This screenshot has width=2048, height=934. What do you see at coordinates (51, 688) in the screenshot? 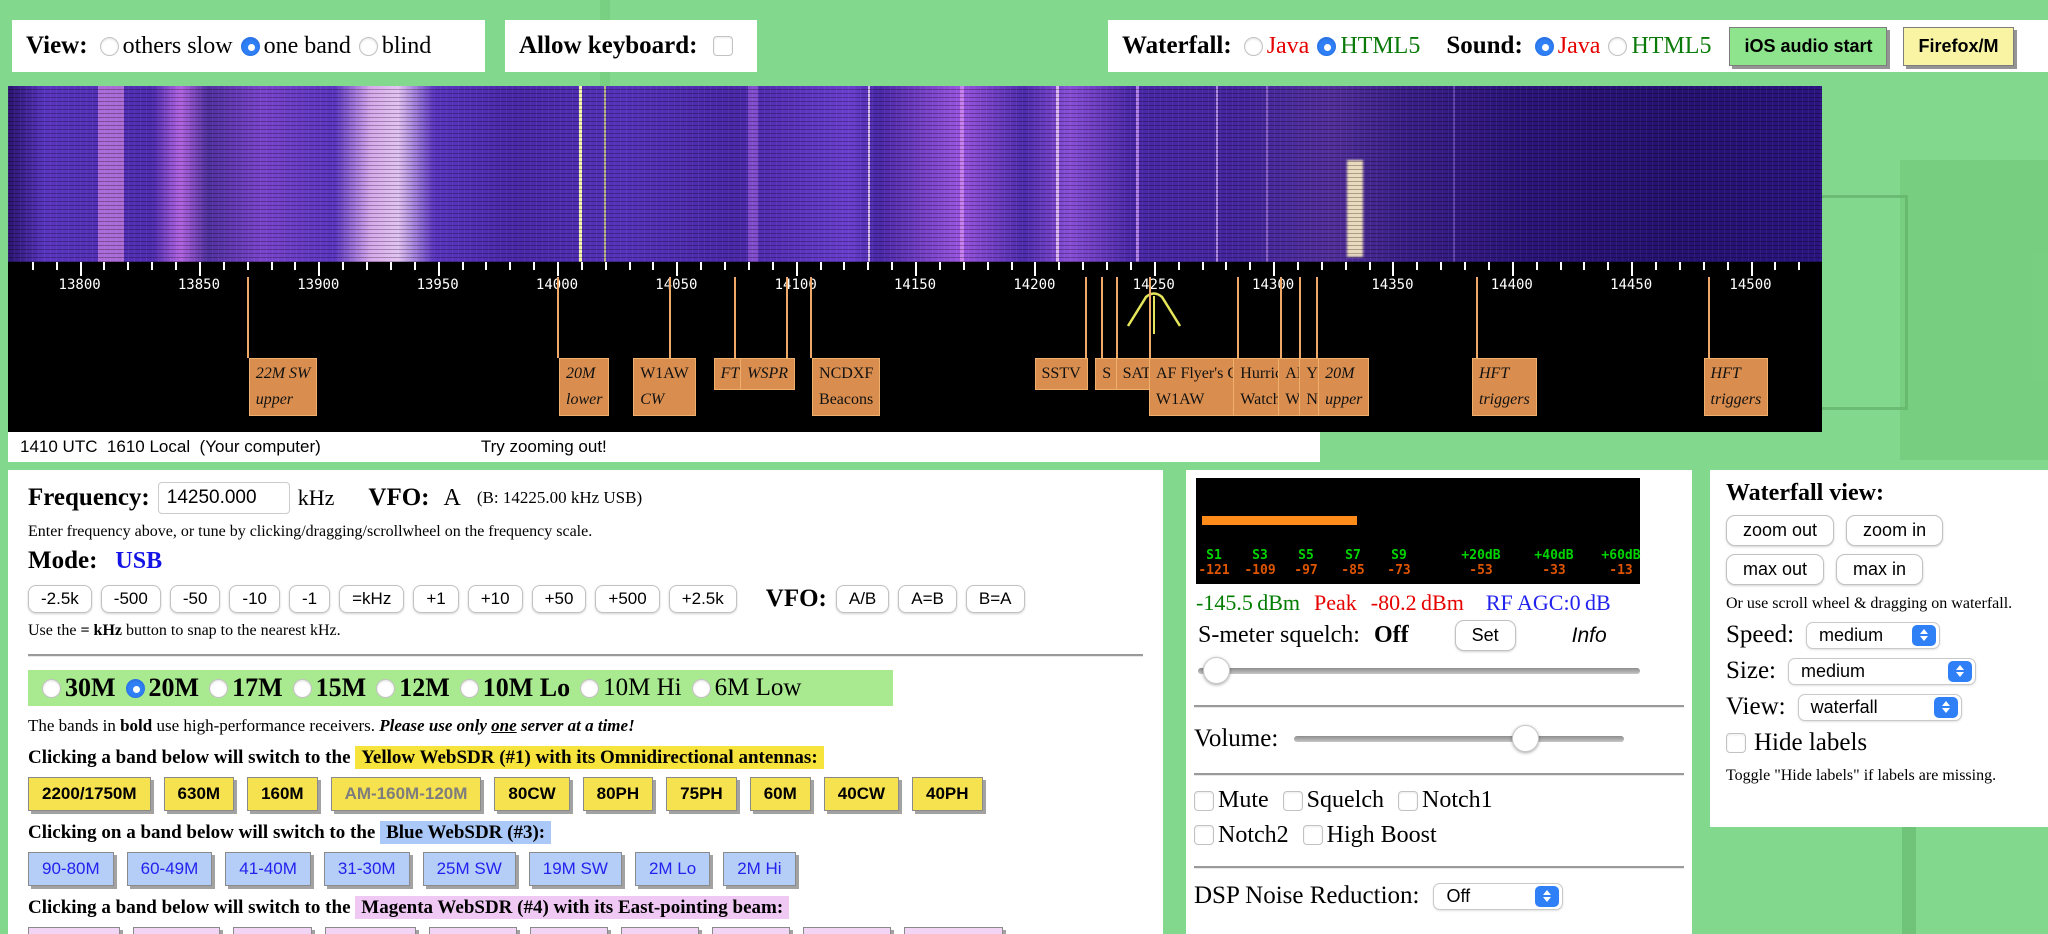
I see `radio-30M` at bounding box center [51, 688].